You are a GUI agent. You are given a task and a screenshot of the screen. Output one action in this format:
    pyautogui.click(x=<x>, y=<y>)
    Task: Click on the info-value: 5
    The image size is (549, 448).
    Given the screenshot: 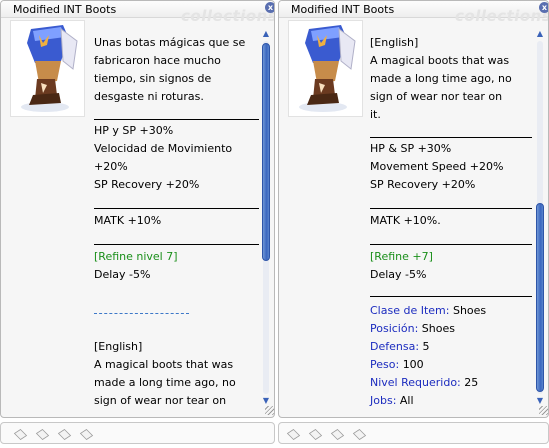 What is the action you would take?
    pyautogui.click(x=426, y=346)
    